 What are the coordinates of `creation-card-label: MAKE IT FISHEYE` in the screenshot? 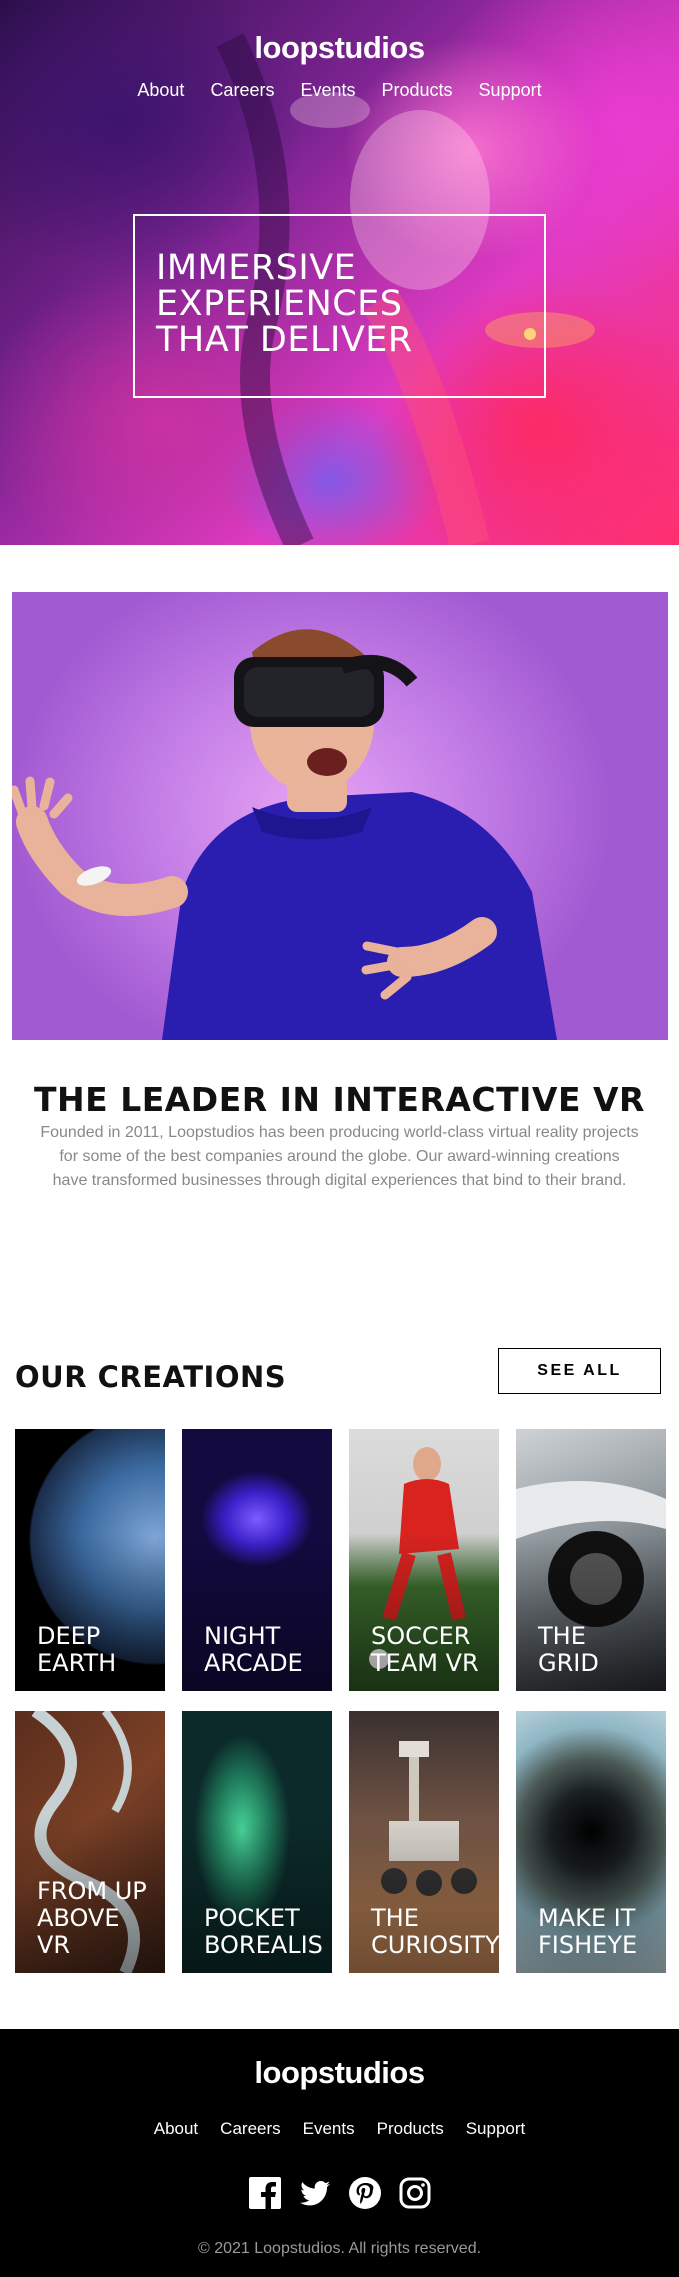 It's located at (588, 1931).